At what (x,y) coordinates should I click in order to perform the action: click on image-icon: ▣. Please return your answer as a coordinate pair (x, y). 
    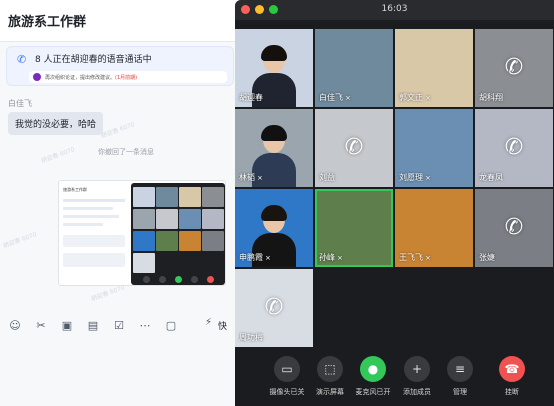
    Looking at the image, I should click on (67, 326).